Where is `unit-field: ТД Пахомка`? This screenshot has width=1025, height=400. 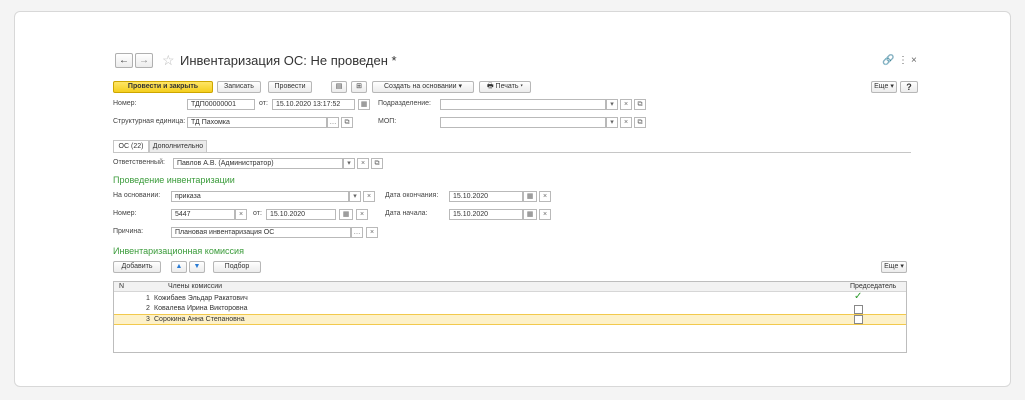 unit-field: ТД Пахомка is located at coordinates (257, 122).